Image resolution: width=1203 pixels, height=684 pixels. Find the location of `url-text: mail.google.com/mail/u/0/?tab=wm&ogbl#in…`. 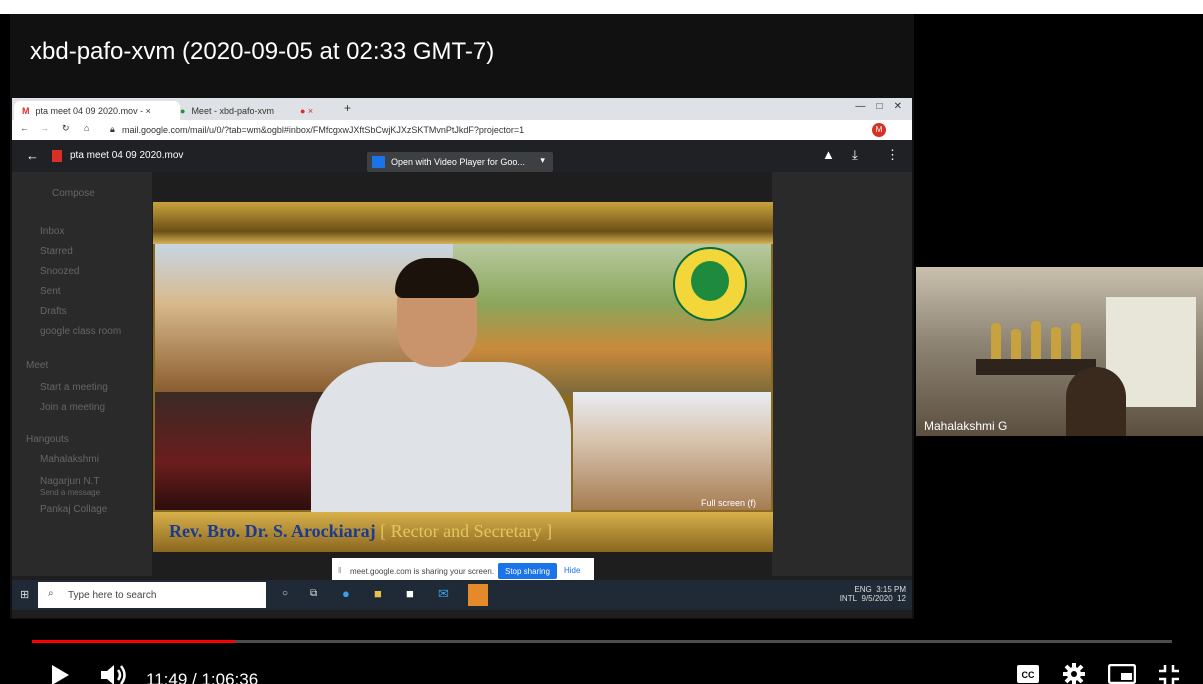

url-text: mail.google.com/mail/u/0/?tab=wm&ogbl#in… is located at coordinates (323, 130).